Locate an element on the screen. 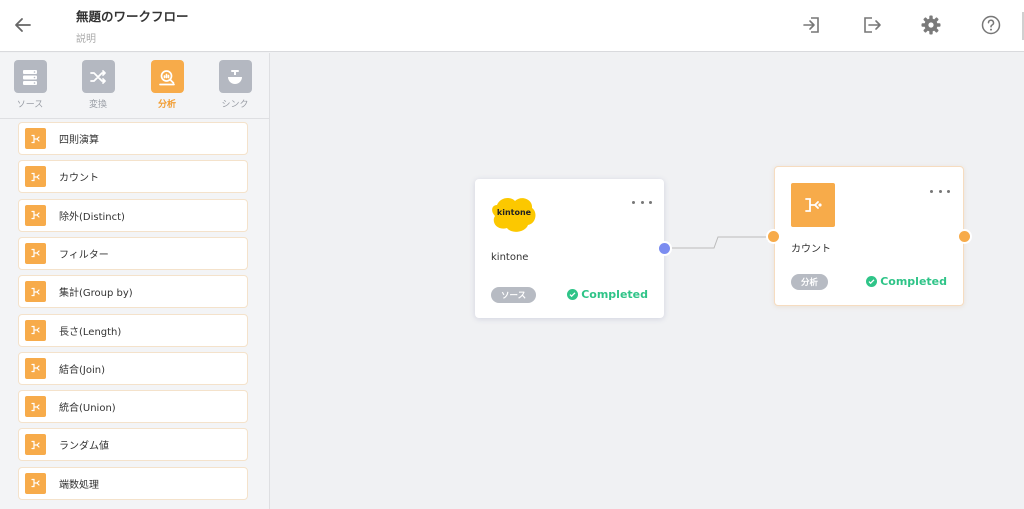  palette-item-label: 集計(Group by) is located at coordinates (96, 294).